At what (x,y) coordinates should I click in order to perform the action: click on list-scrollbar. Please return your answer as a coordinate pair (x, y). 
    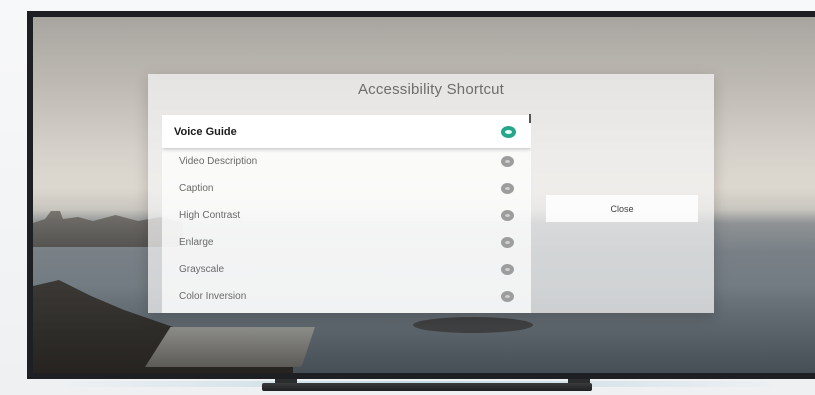
    Looking at the image, I should click on (530, 118).